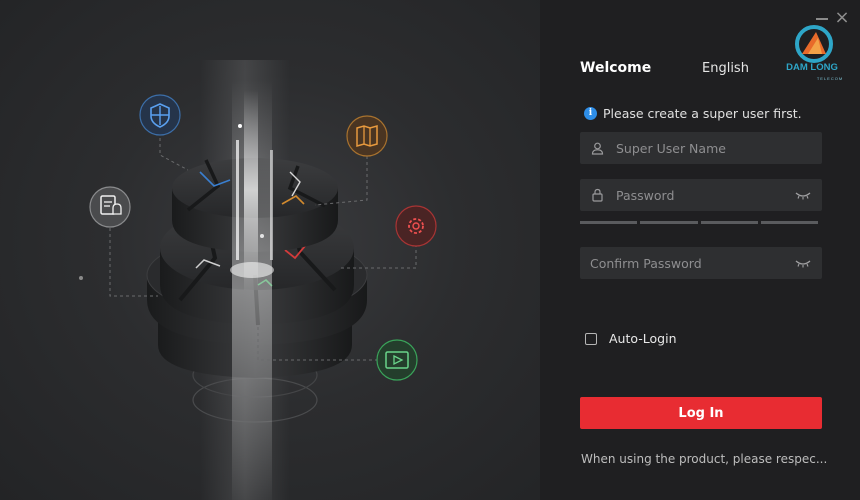 The image size is (860, 500). What do you see at coordinates (397, 360) in the screenshot?
I see `video-icon` at bounding box center [397, 360].